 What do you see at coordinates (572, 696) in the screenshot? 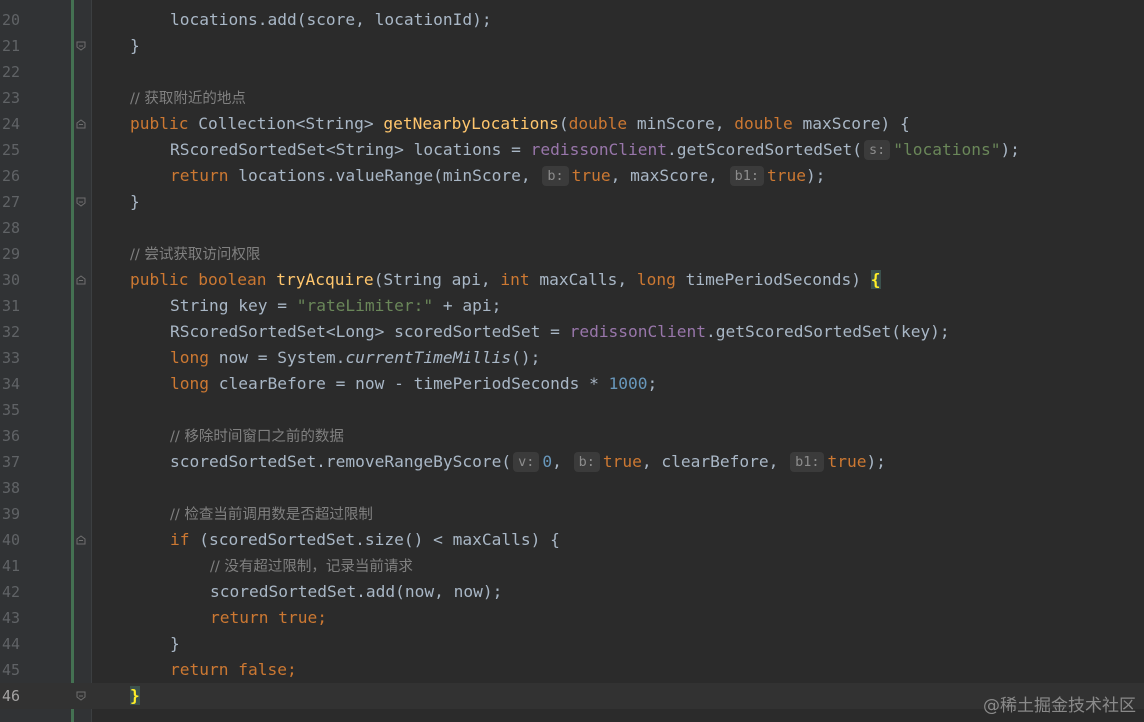
I see `code-line-current: 46 }` at bounding box center [572, 696].